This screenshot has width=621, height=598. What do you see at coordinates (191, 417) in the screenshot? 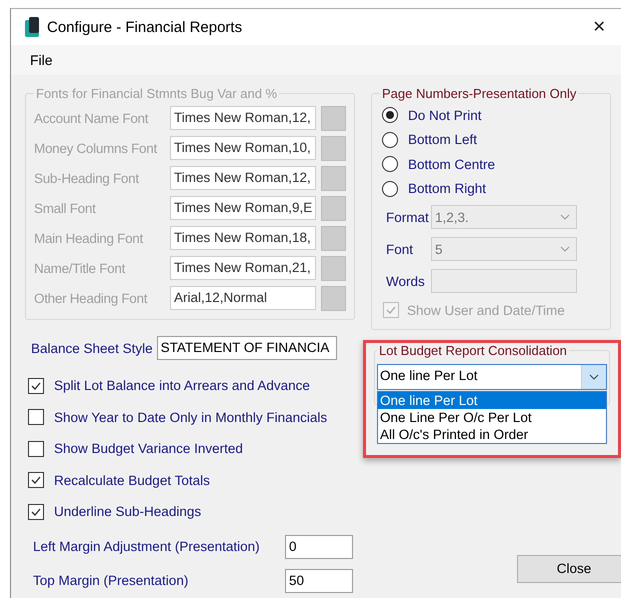
I see `checkbox-label: Show Year to Date Only in Monthly Financials` at bounding box center [191, 417].